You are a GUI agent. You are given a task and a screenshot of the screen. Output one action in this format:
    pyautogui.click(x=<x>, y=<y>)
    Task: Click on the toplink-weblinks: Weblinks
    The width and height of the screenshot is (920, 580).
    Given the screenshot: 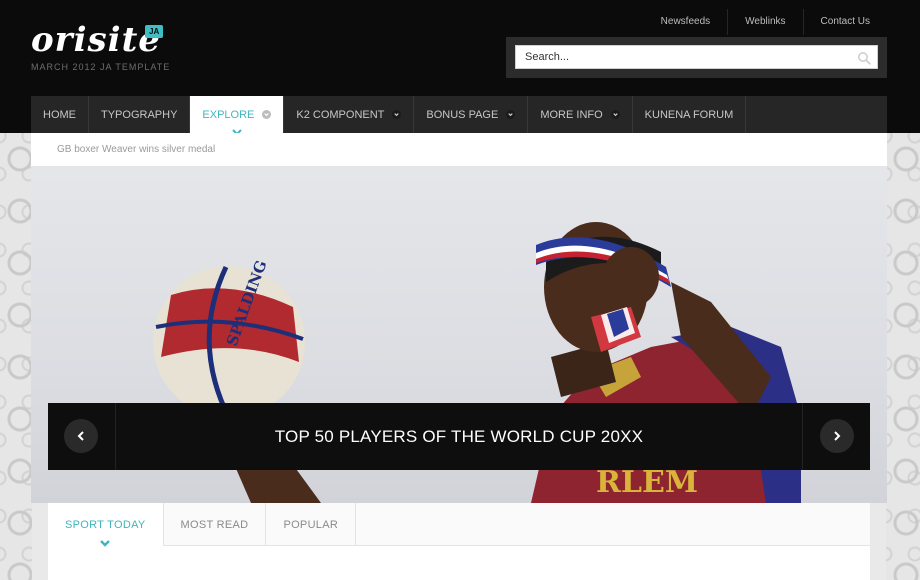 What is the action you would take?
    pyautogui.click(x=764, y=22)
    